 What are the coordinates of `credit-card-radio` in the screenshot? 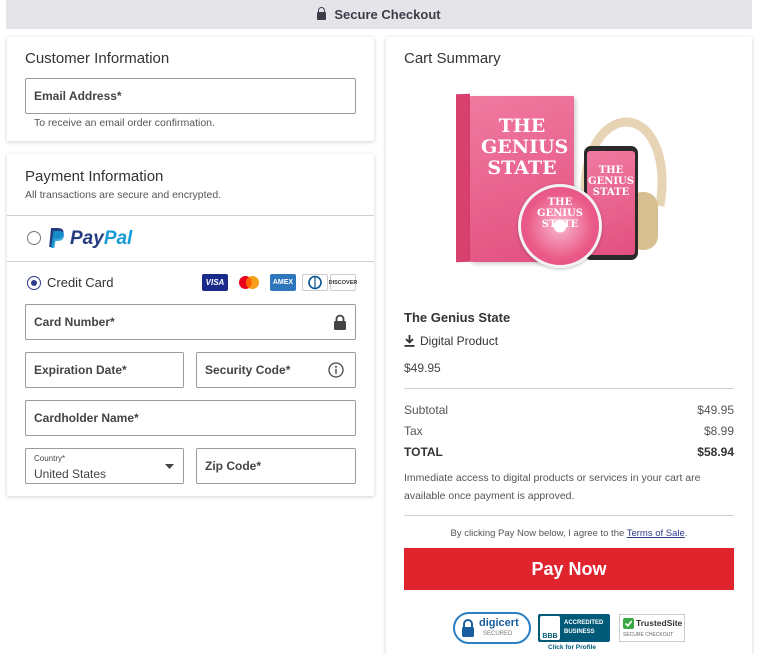 It's located at (34, 283).